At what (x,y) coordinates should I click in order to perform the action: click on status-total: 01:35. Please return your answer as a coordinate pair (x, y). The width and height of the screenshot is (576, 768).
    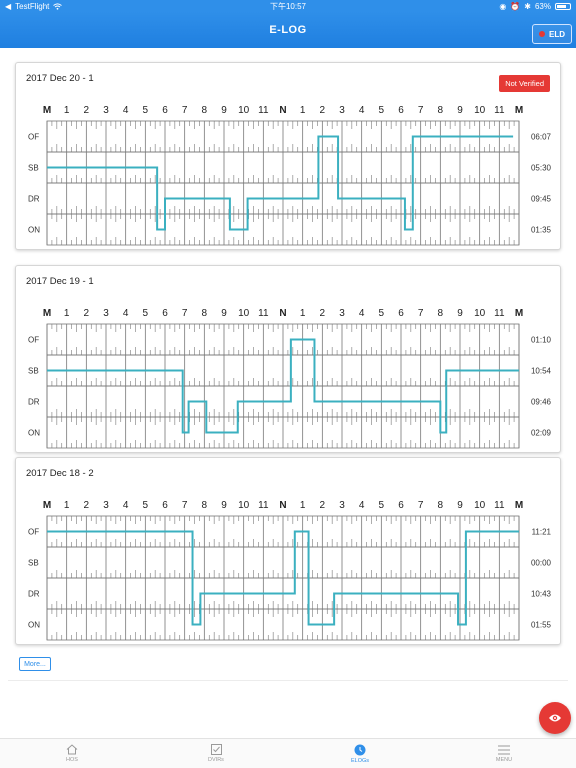
    Looking at the image, I should click on (541, 230).